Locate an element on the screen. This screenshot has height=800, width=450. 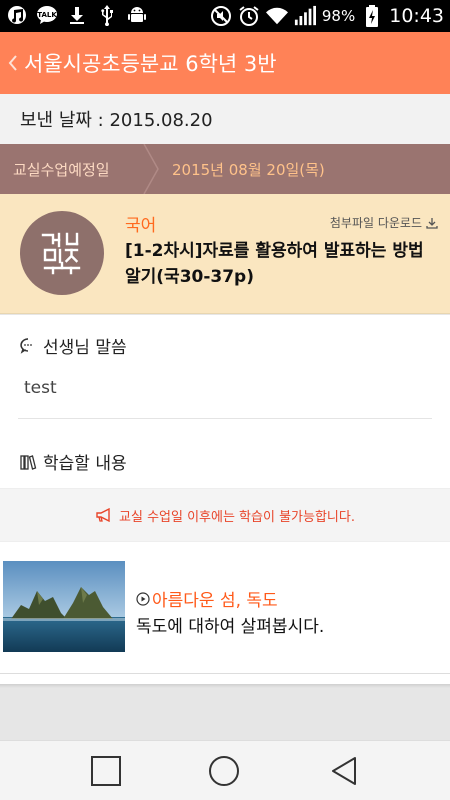
signal-icon is located at coordinates (305, 16).